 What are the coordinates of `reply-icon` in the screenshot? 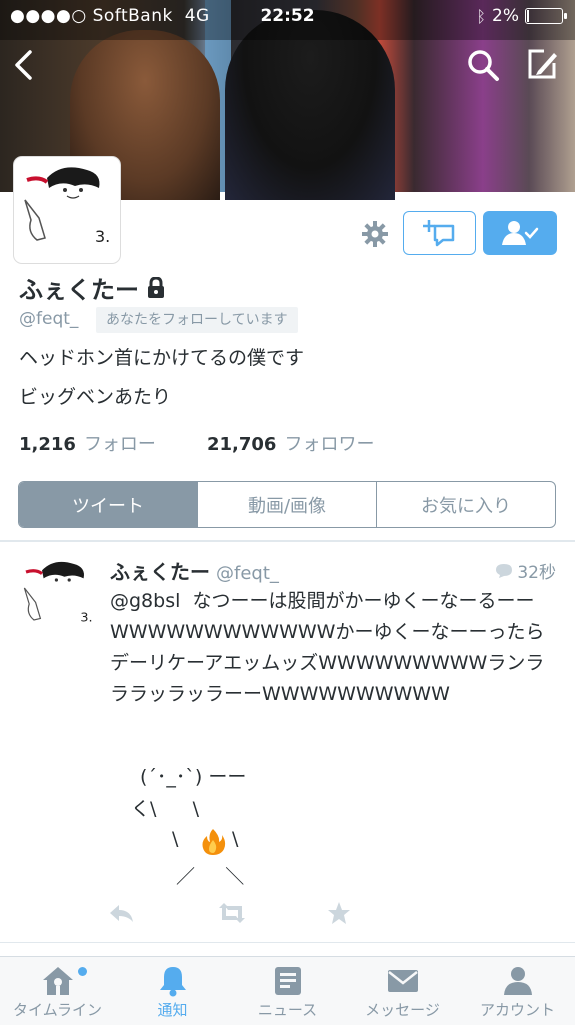 It's located at (121, 913).